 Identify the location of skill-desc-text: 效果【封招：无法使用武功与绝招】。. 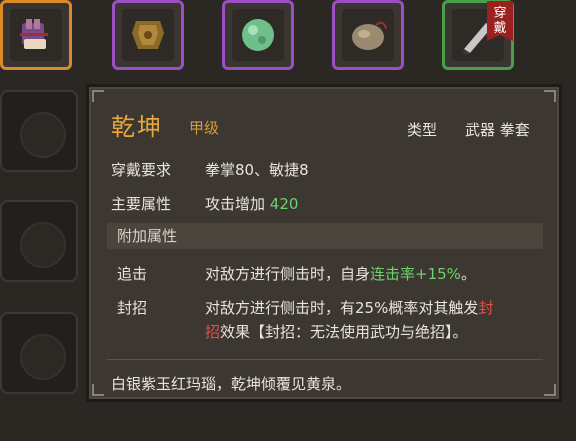
(344, 332).